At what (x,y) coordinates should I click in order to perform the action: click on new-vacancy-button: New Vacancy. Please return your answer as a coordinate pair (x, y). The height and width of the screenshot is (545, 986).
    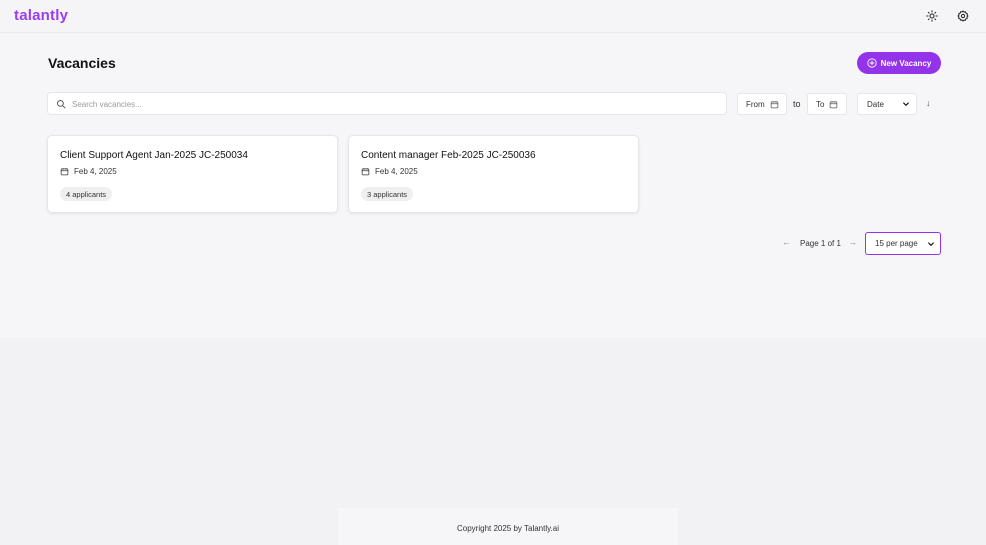
    Looking at the image, I should click on (899, 63).